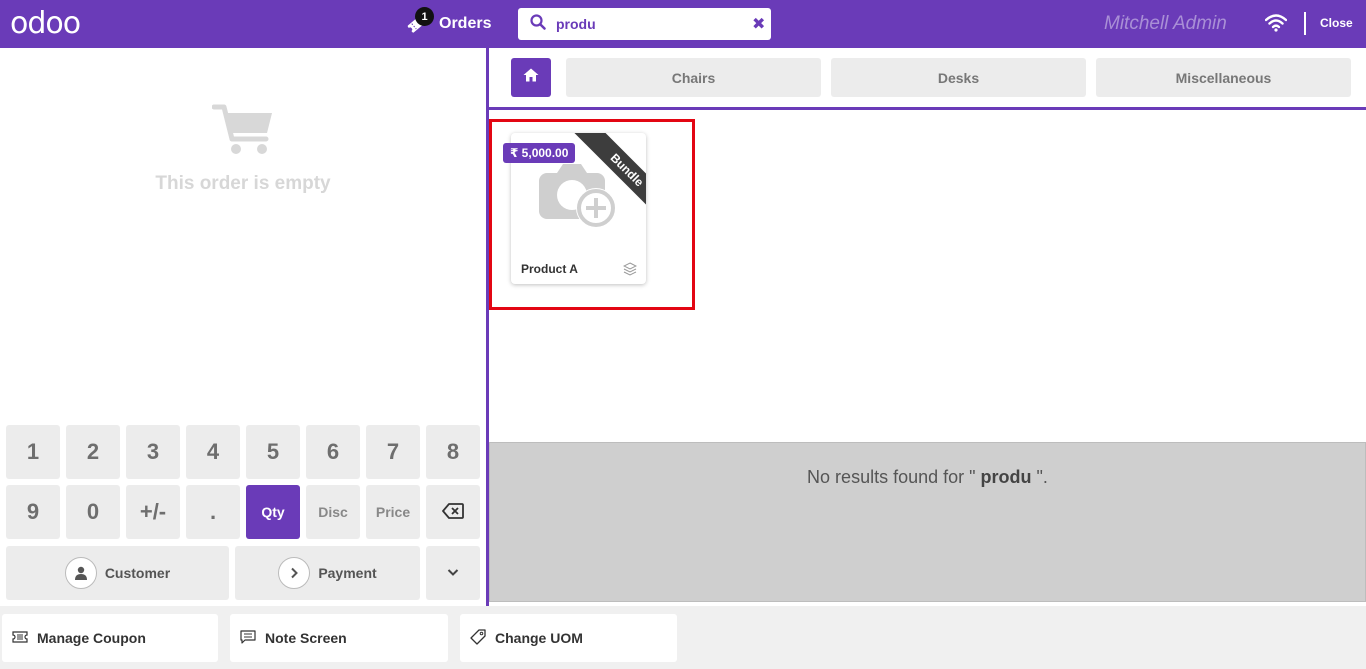  Describe the element at coordinates (539, 638) in the screenshot. I see `change-uom-label: Change UOM` at that location.